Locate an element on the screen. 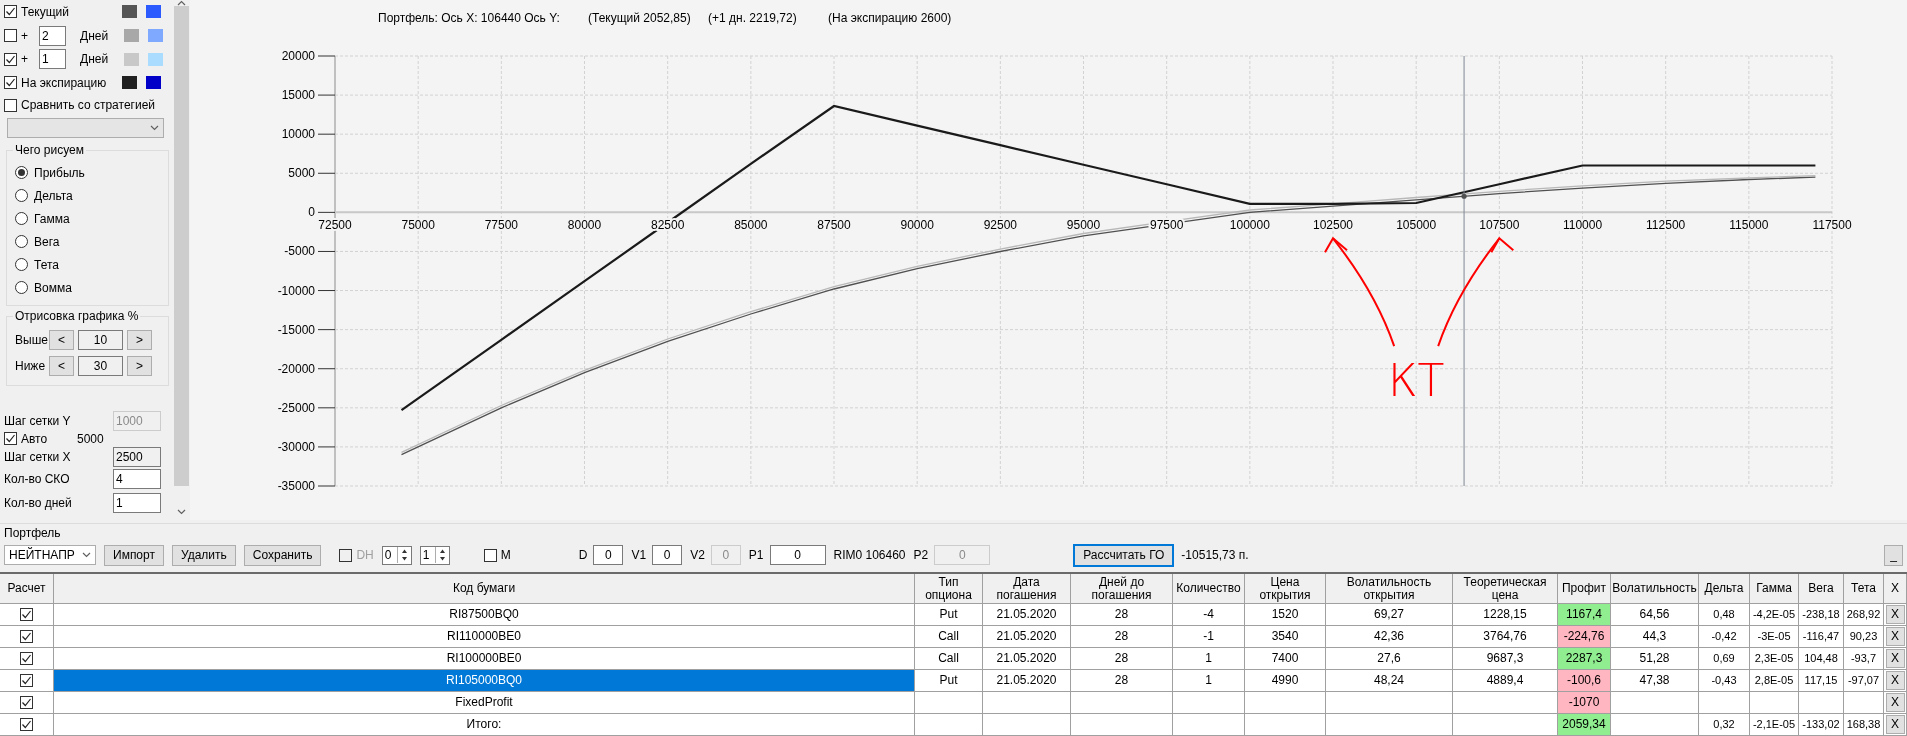 The height and width of the screenshot is (736, 1907). radio-label: Дельта is located at coordinates (53, 195).